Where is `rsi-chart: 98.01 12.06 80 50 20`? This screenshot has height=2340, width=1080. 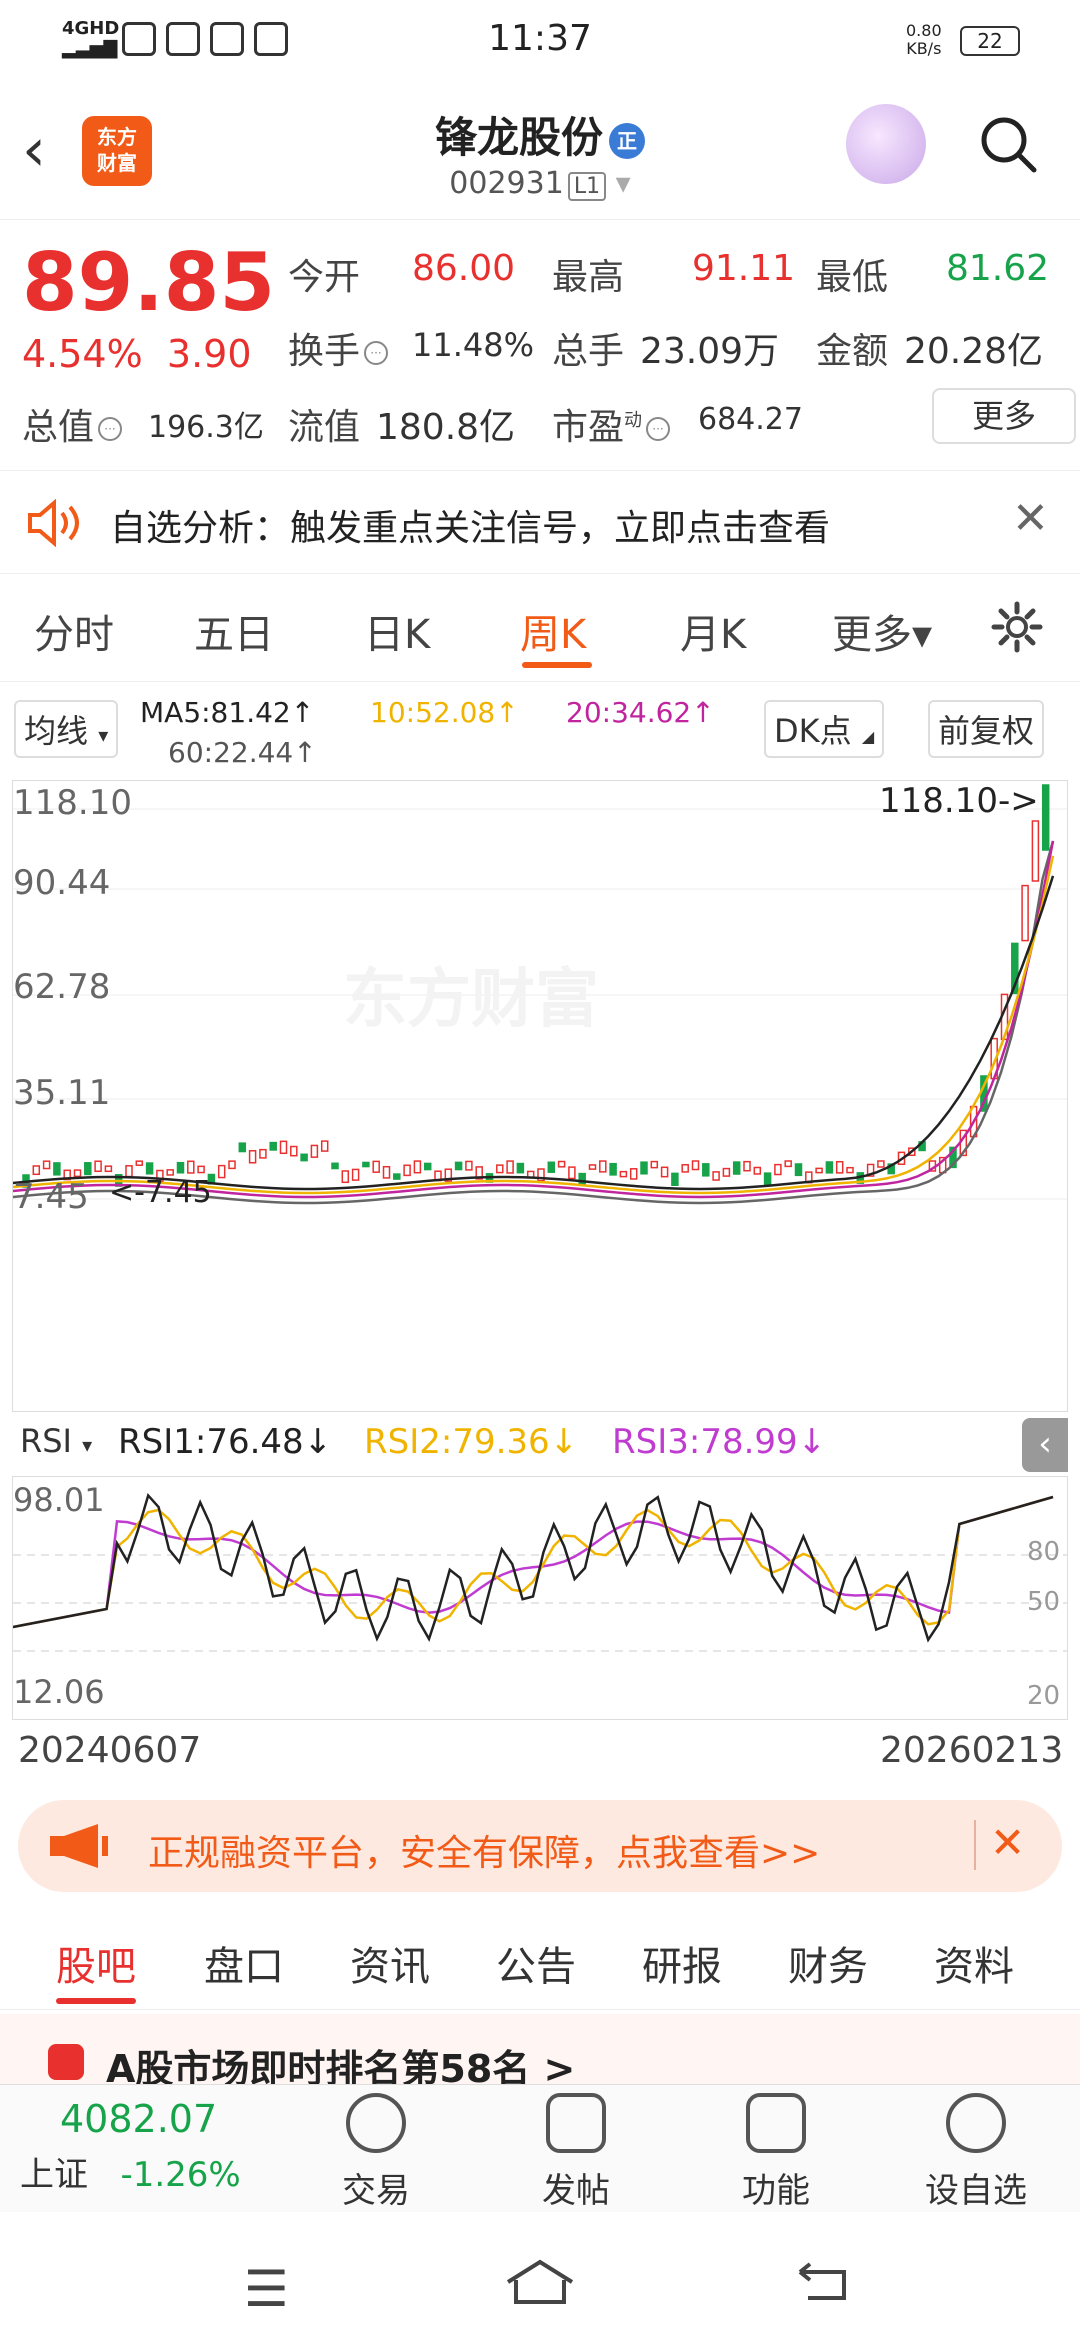
rsi-chart: 98.01 12.06 80 50 20 is located at coordinates (540, 1598).